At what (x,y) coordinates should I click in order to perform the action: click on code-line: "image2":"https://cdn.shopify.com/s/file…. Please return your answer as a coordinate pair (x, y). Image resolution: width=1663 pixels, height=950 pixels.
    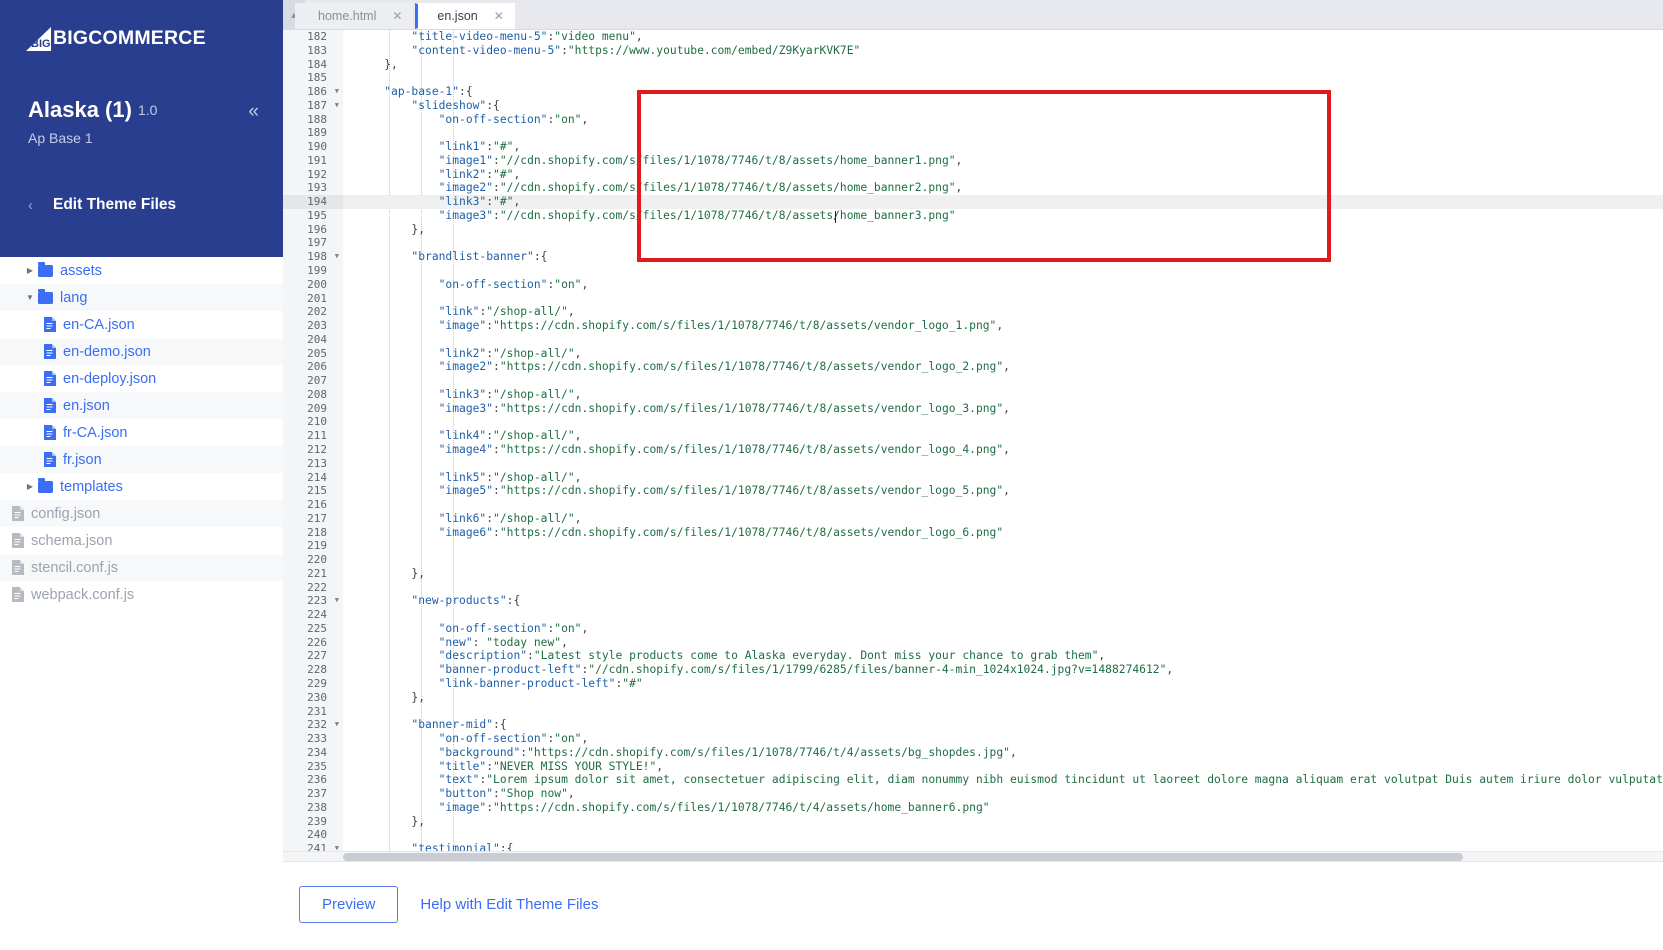
    Looking at the image, I should click on (1003, 367).